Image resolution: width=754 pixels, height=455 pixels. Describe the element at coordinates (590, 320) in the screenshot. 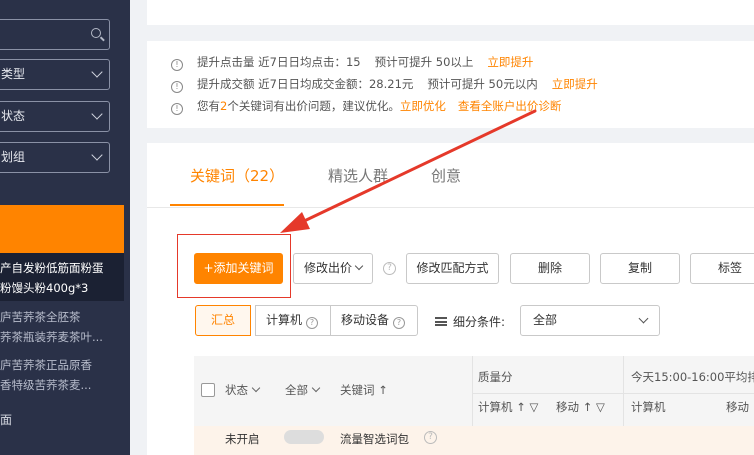

I see `breakdown-select: 全部` at that location.